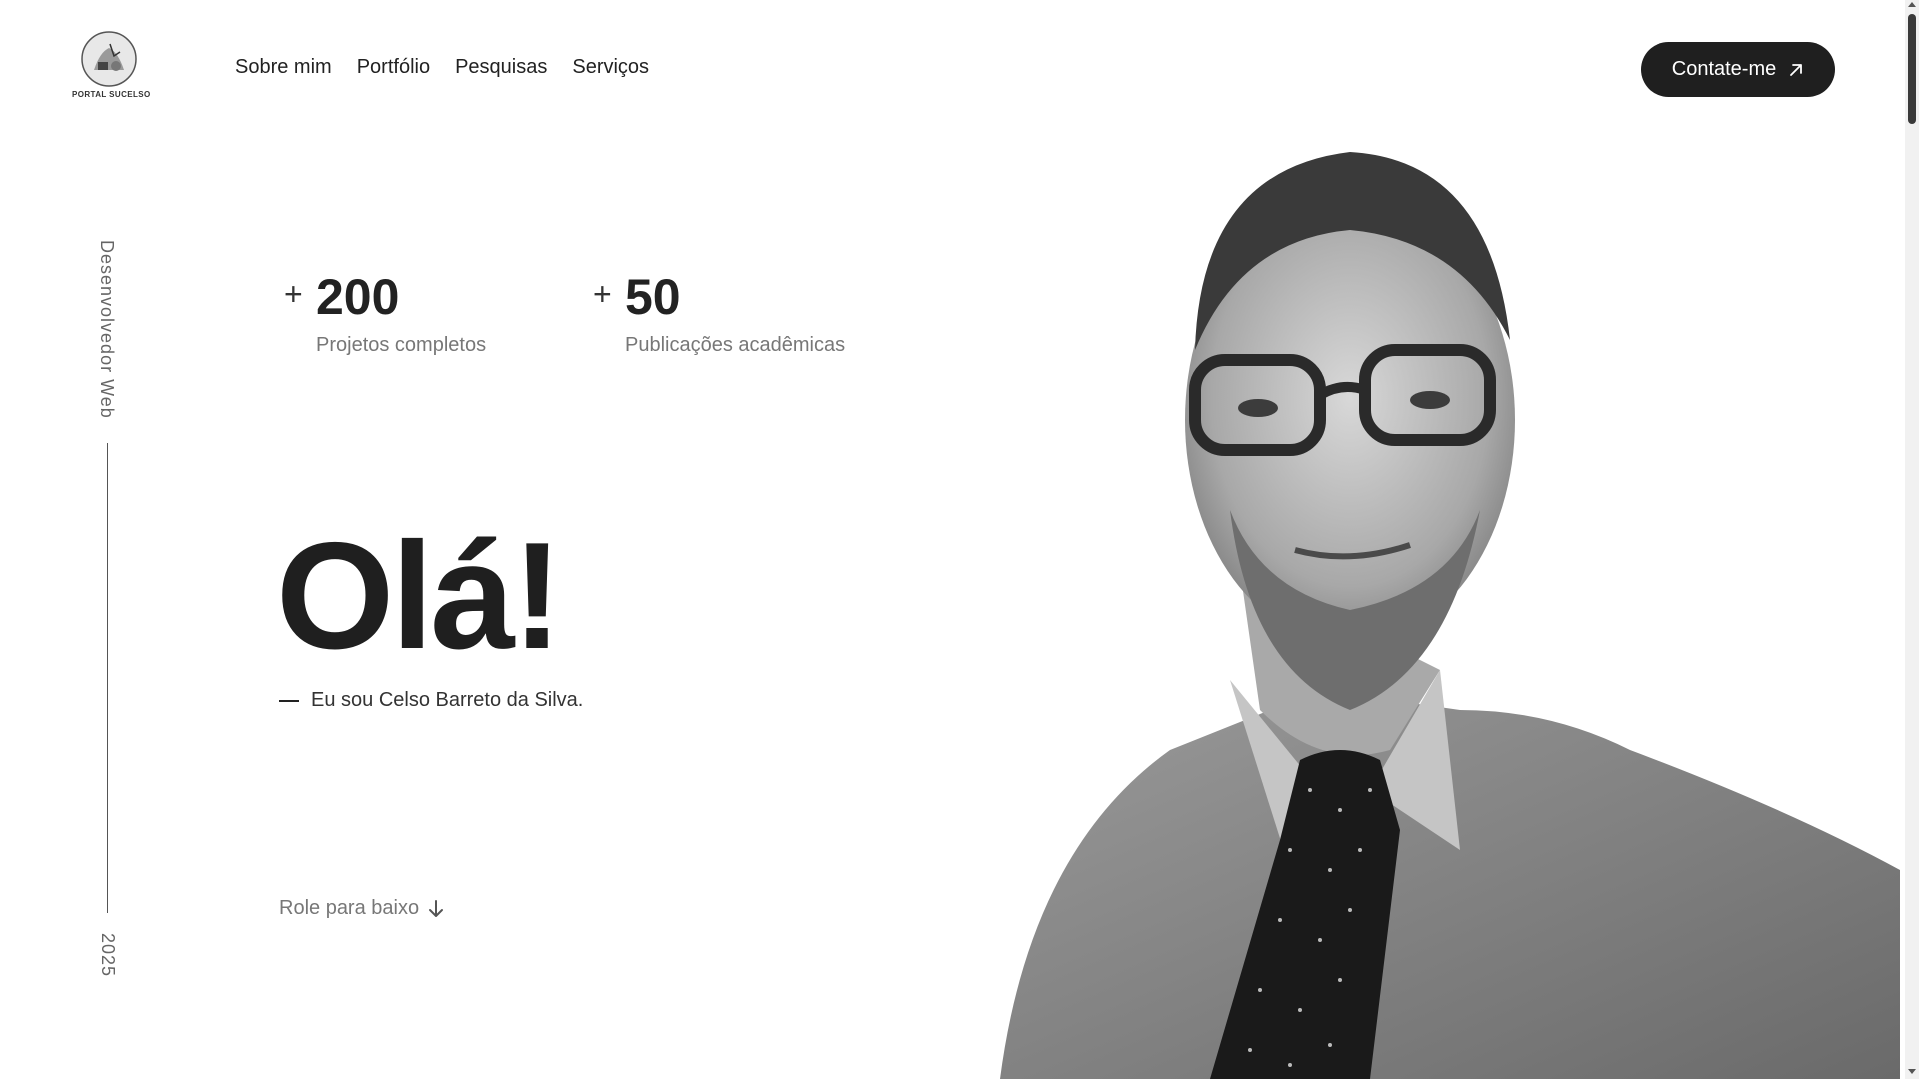  I want to click on stat-projects: + 200 Projetos completos, so click(414, 318).